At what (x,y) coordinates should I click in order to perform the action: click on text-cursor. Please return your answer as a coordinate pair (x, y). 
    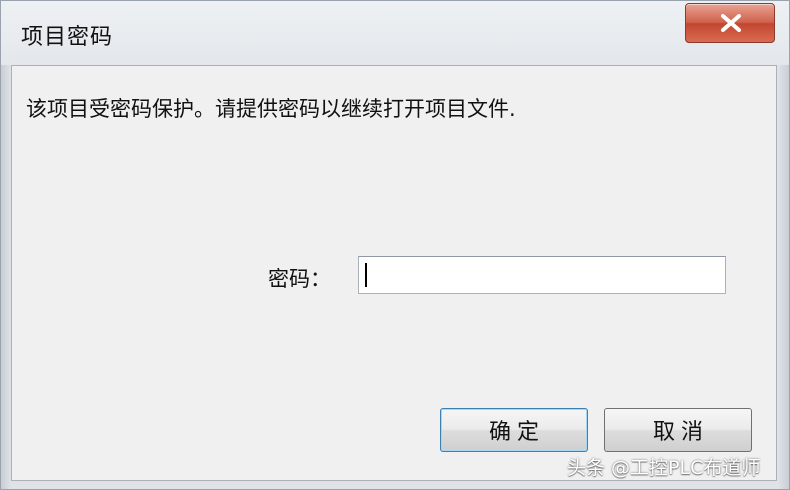
    Looking at the image, I should click on (366, 275).